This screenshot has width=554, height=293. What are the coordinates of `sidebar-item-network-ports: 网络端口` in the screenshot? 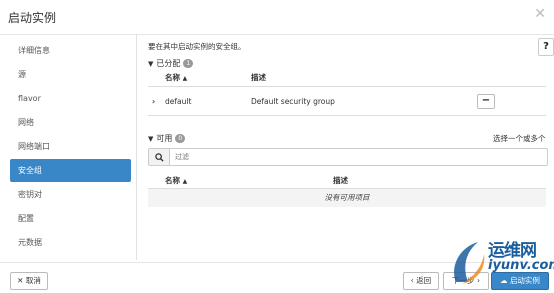 It's located at (70, 146).